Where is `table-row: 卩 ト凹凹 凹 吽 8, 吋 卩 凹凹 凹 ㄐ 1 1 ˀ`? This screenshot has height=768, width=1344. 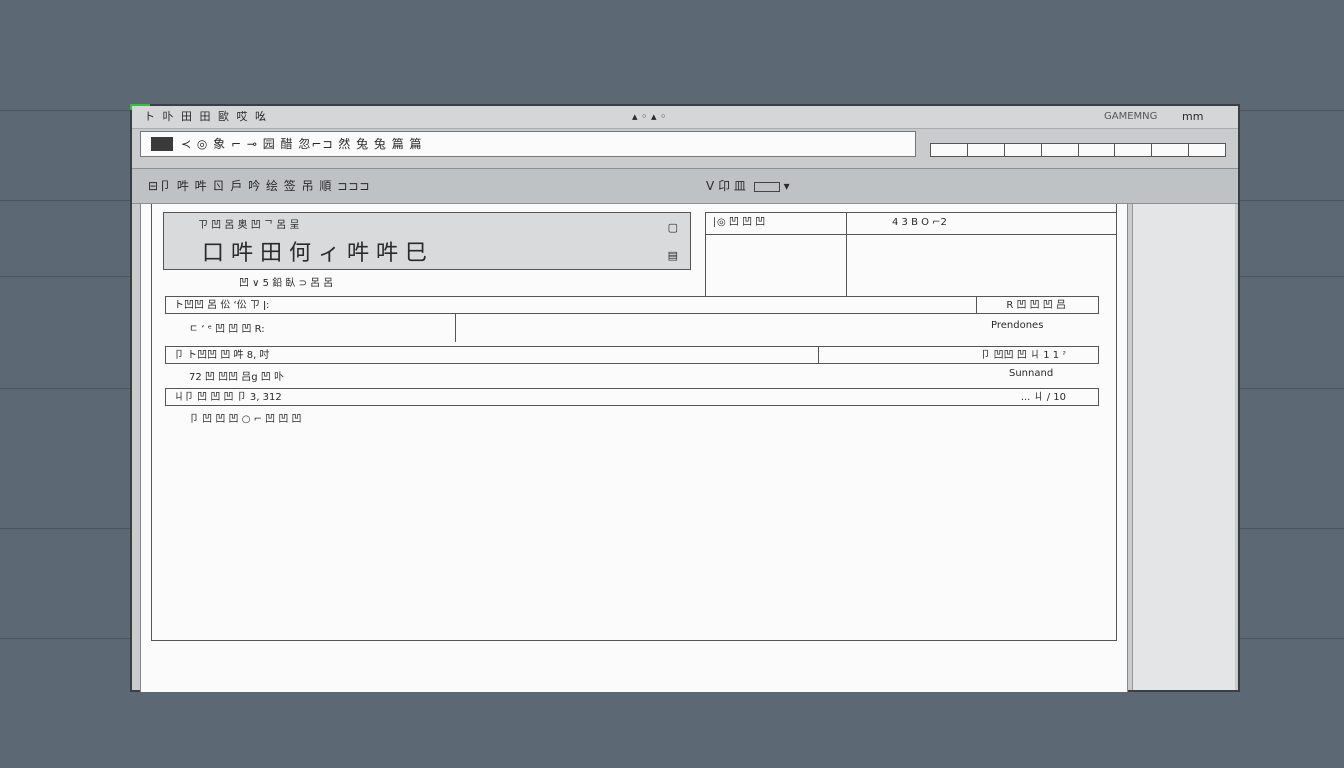 table-row: 卩 ト凹凹 凹 吽 8, 吋 卩 凹凹 凹 ㄐ 1 1 ˀ is located at coordinates (632, 355).